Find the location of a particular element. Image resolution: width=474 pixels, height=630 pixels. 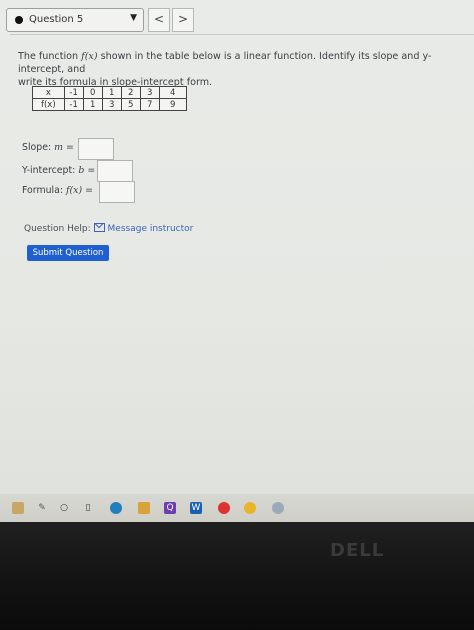

table-cell: 5 is located at coordinates (130, 104).